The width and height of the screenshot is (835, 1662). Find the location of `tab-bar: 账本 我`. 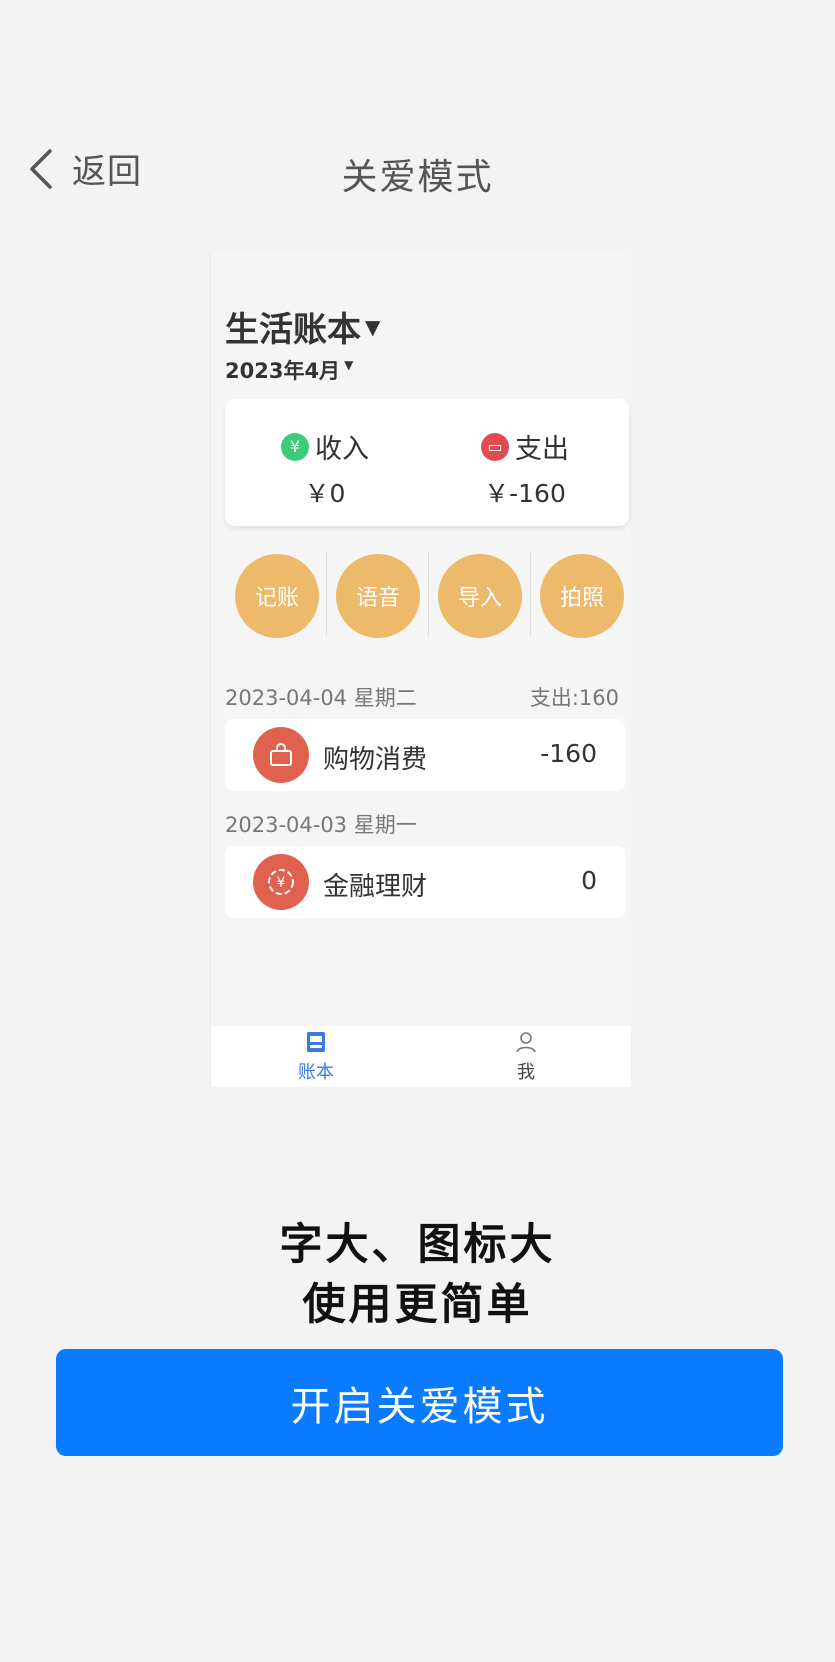

tab-bar: 账本 我 is located at coordinates (421, 1056).